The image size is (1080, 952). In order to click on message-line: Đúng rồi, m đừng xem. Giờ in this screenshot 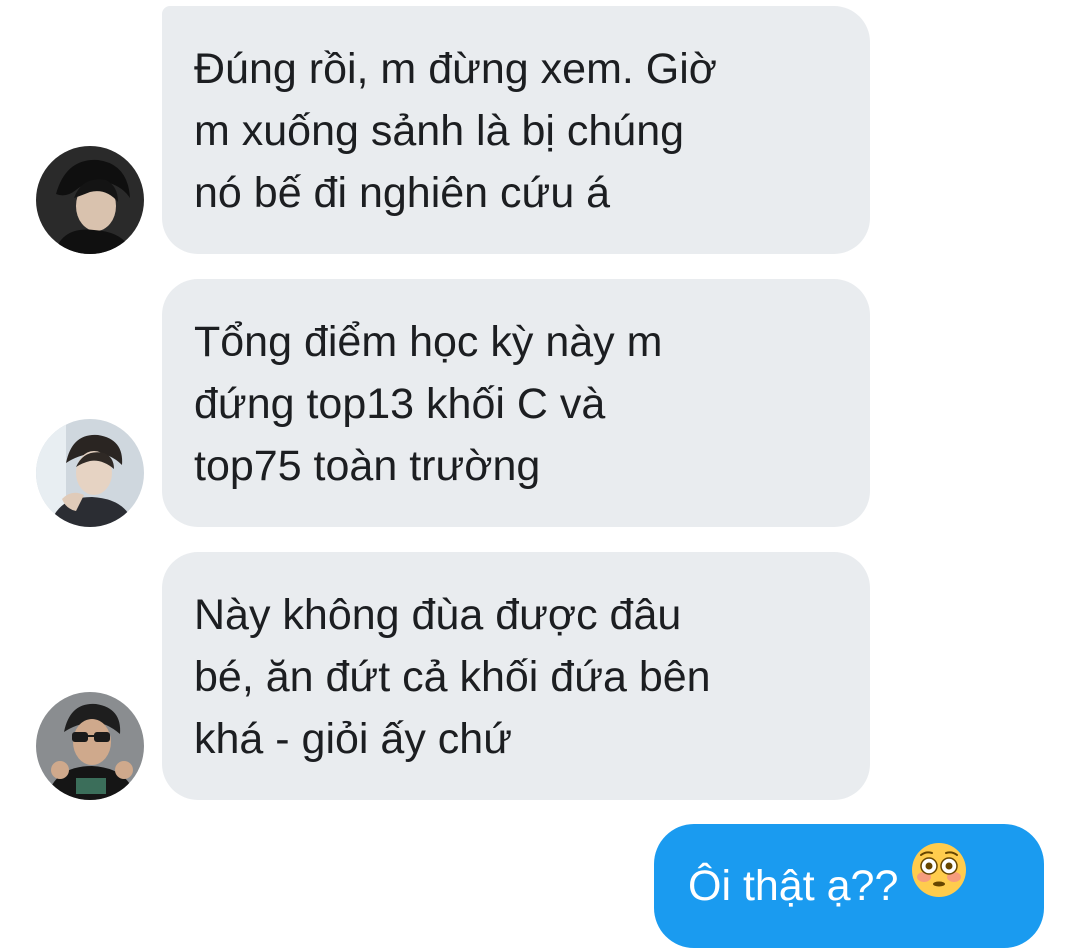, I will do `click(455, 69)`.